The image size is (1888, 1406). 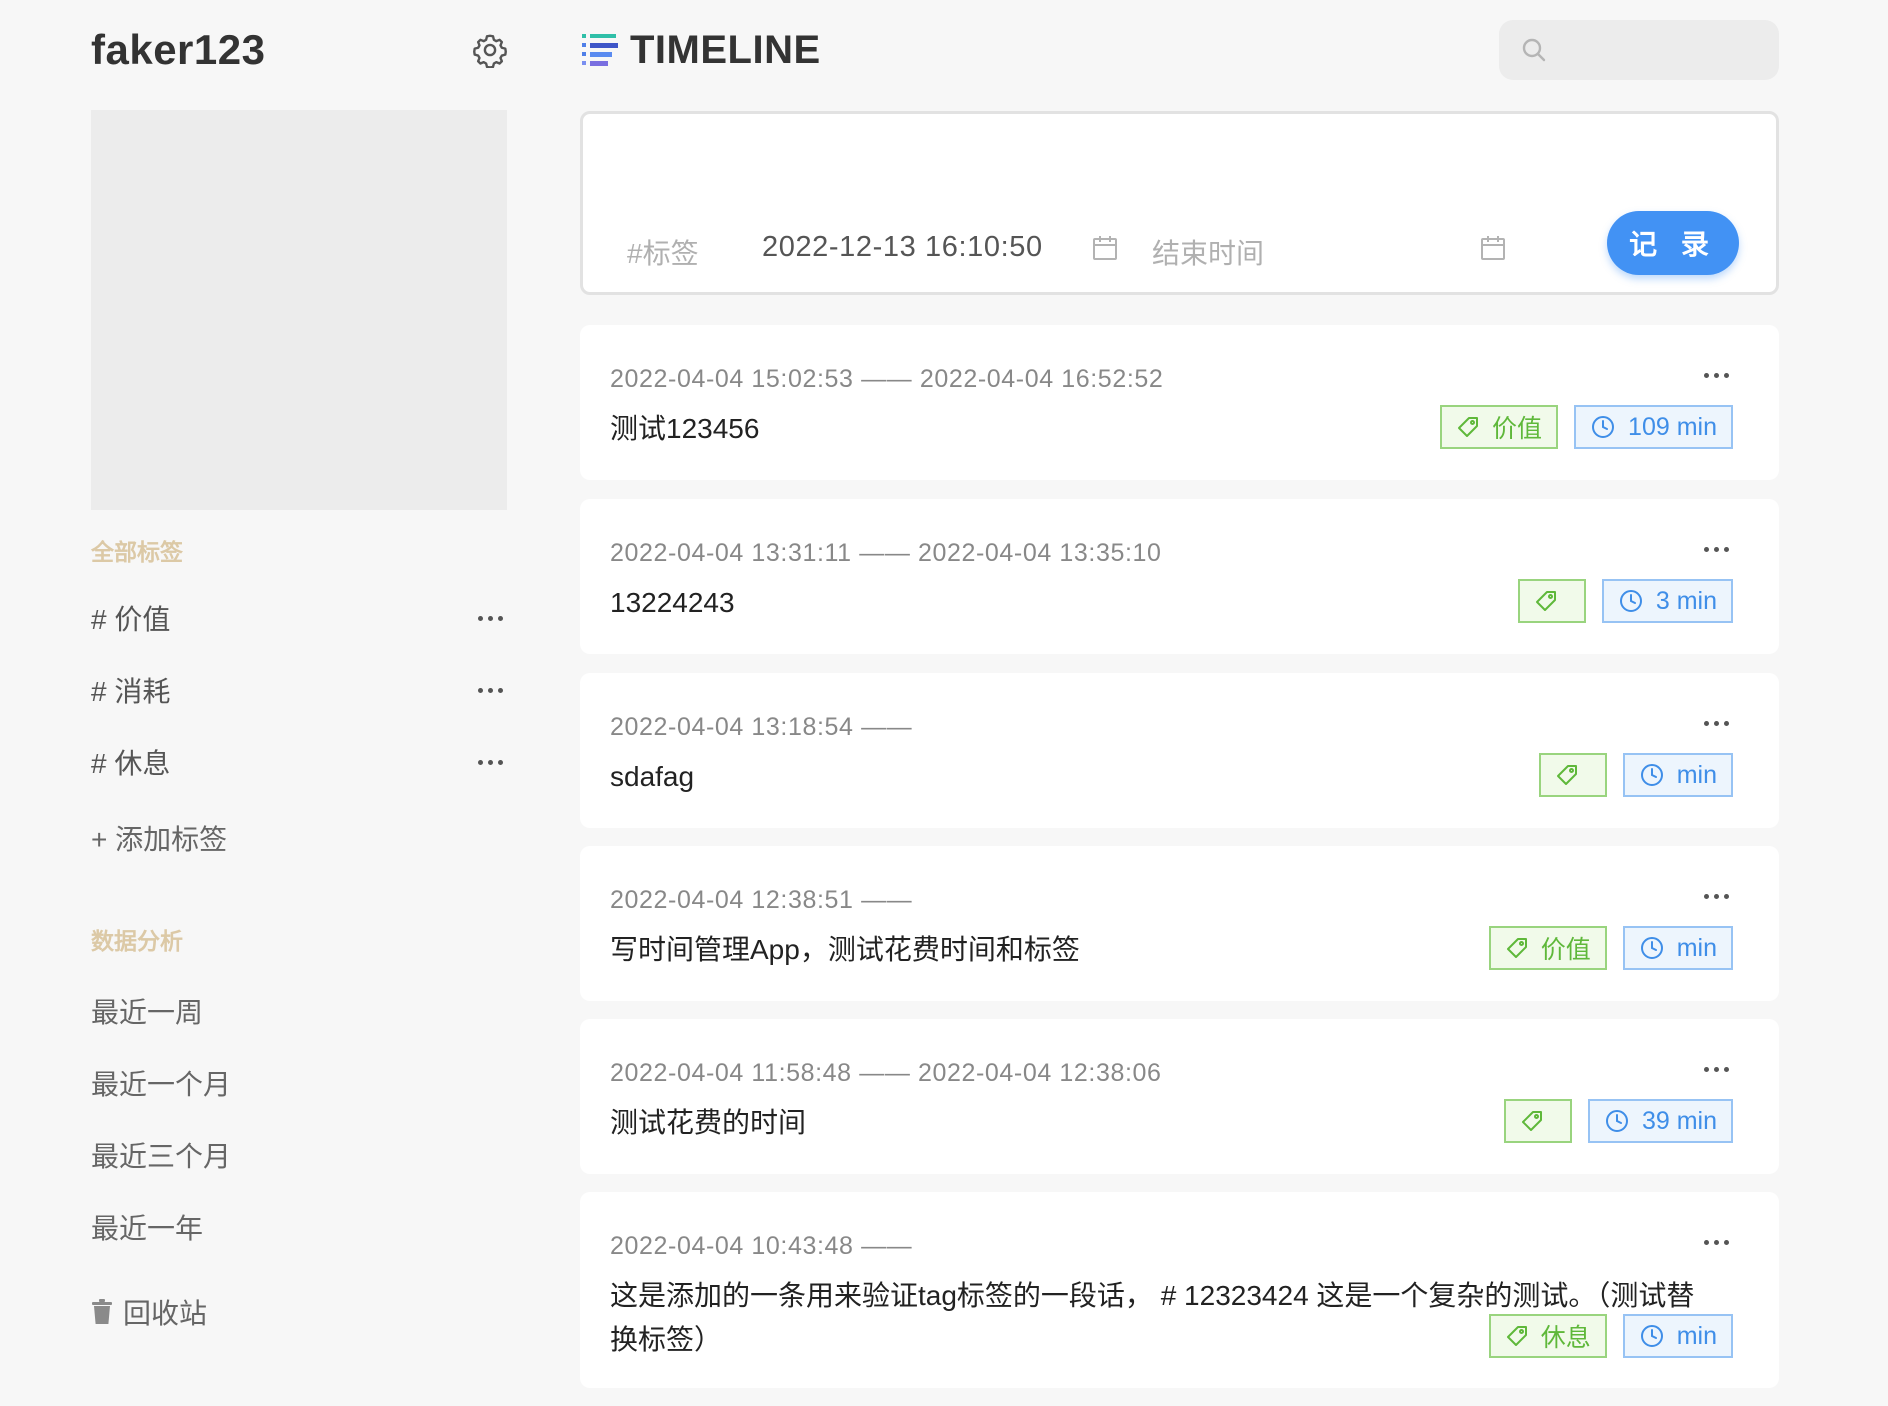 I want to click on duration-label: 109 min, so click(x=1672, y=426).